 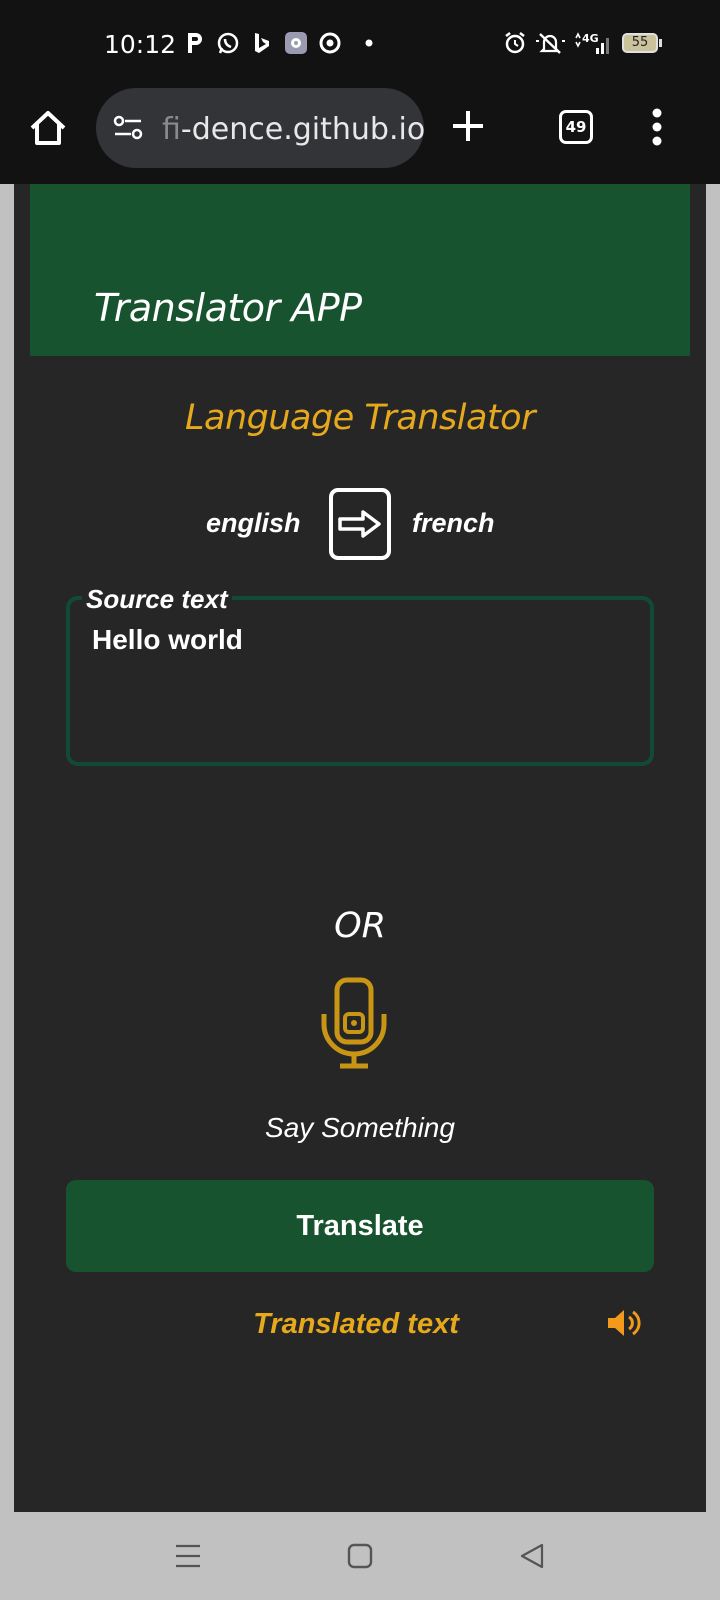 I want to click on battery-level: 55, so click(x=640, y=42).